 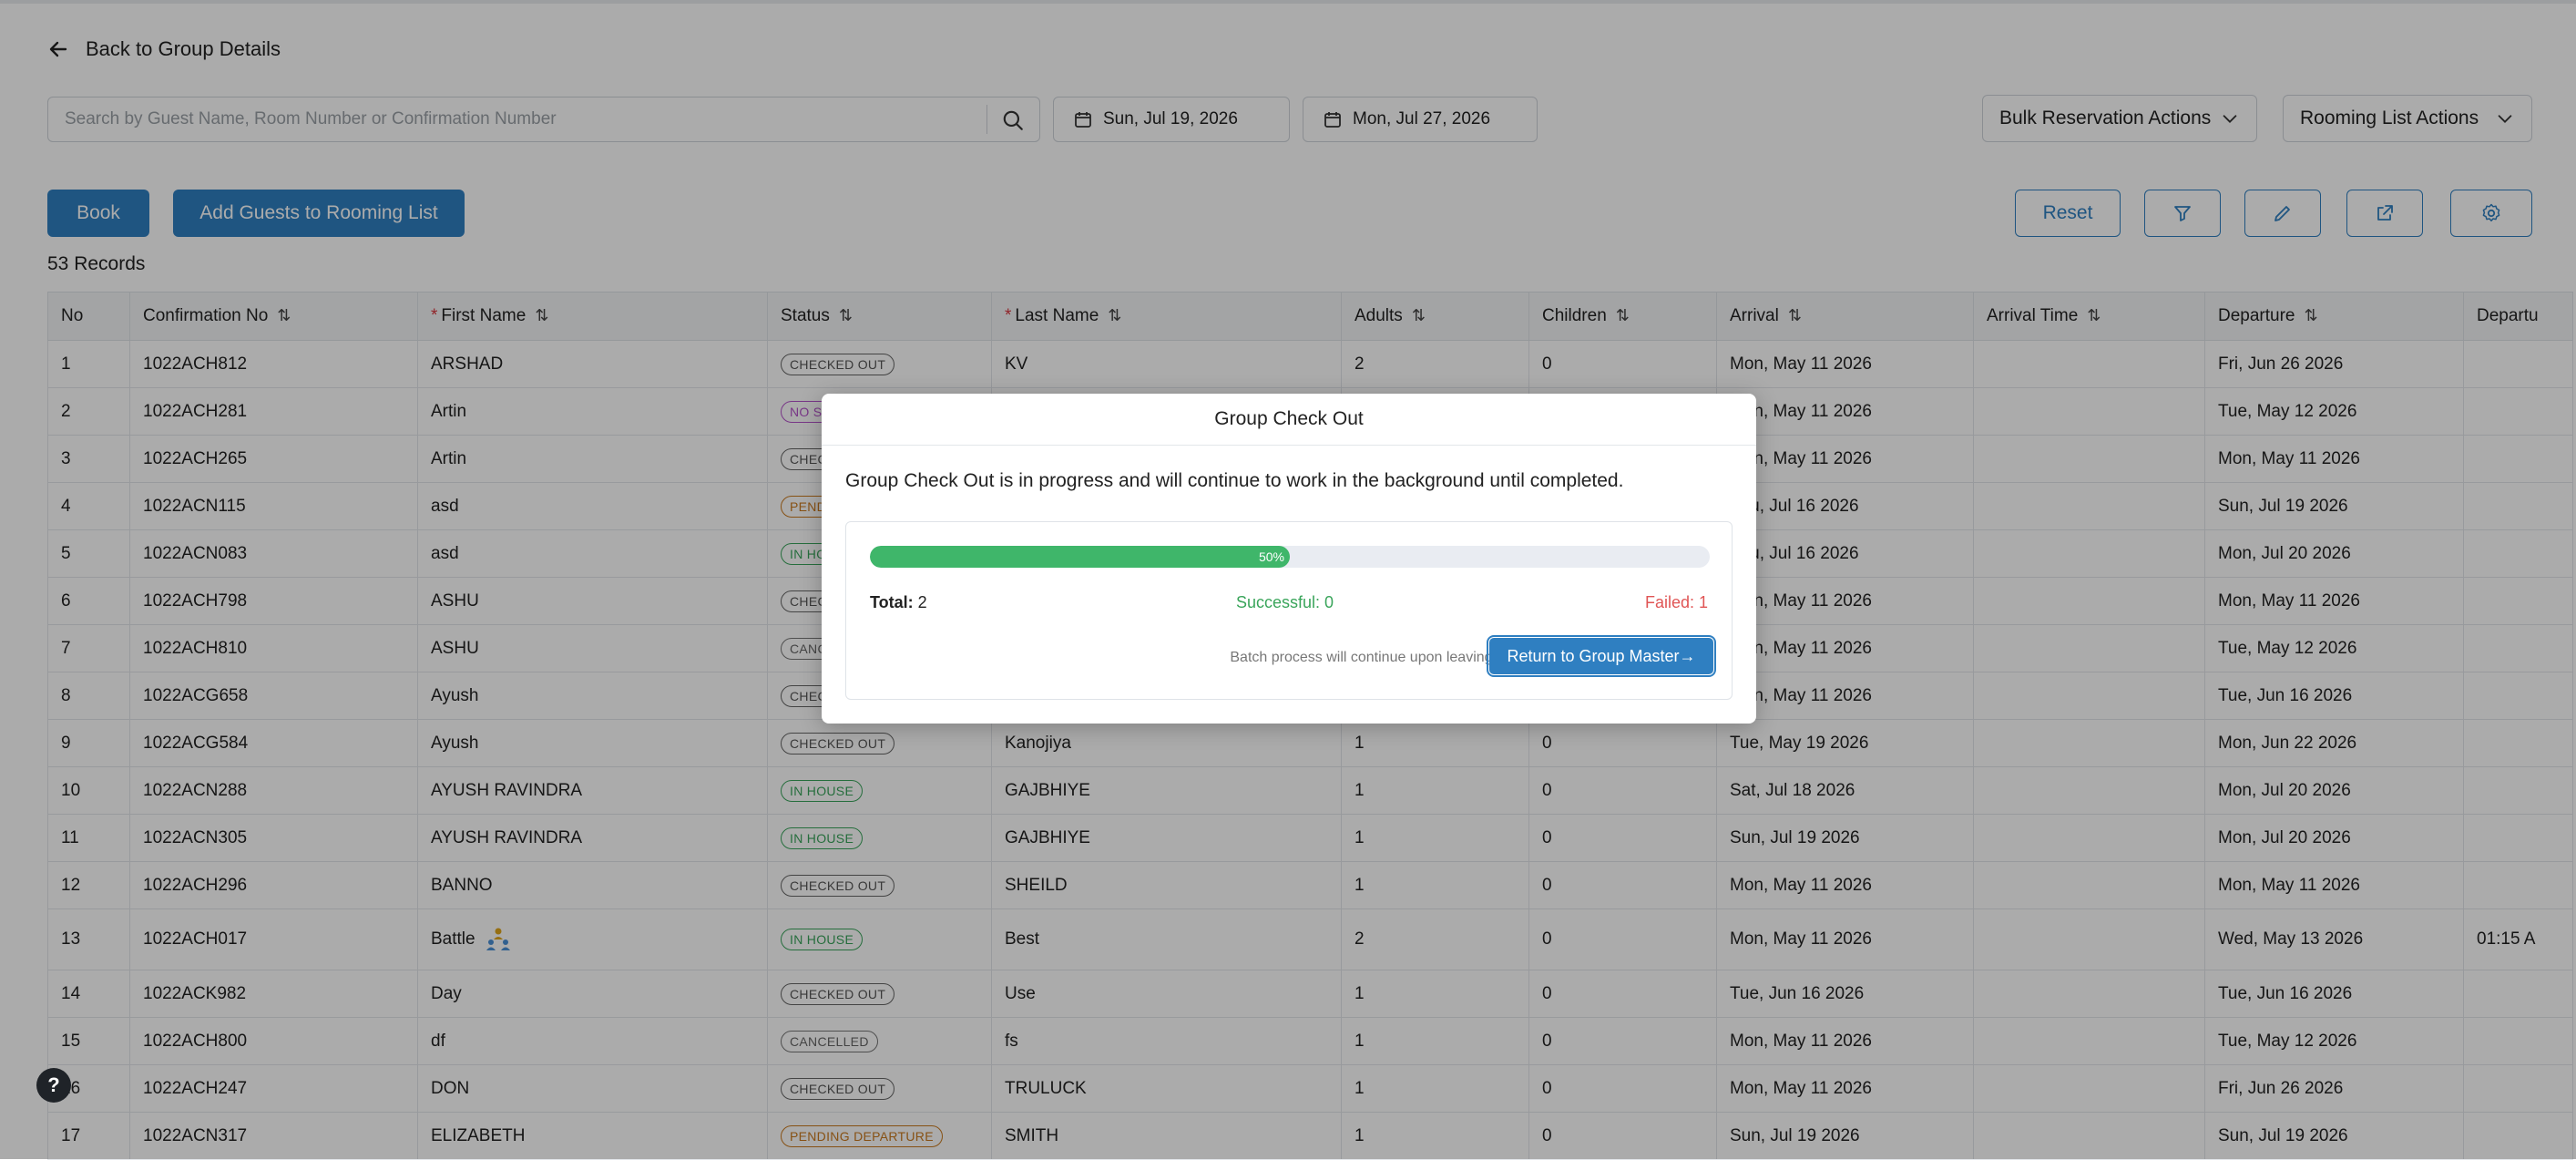 I want to click on progress-fill: 50%, so click(x=1080, y=557).